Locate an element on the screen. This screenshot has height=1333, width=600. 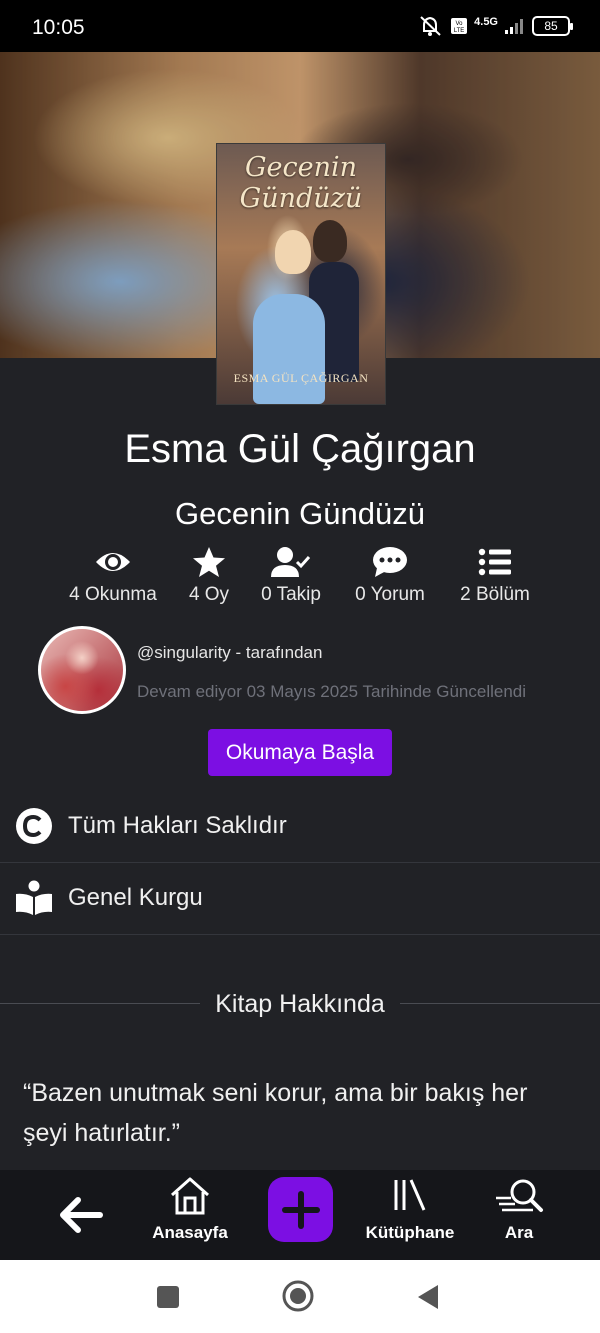
stat-follows-label: 0 Takip is located at coordinates (291, 594).